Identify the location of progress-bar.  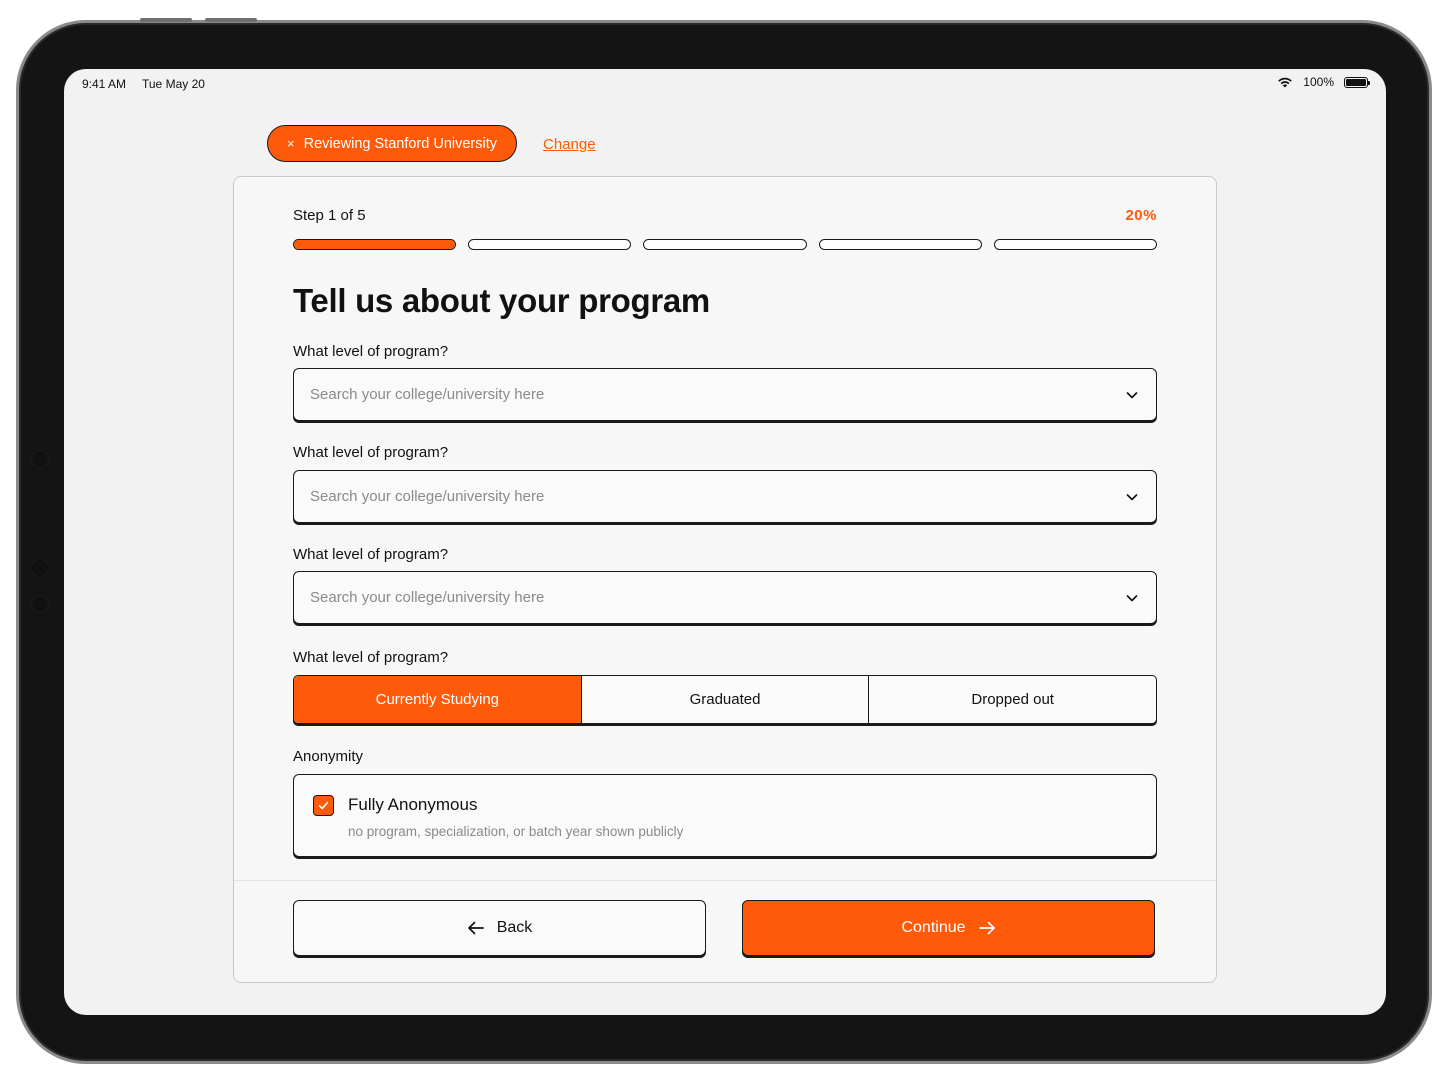
(725, 245).